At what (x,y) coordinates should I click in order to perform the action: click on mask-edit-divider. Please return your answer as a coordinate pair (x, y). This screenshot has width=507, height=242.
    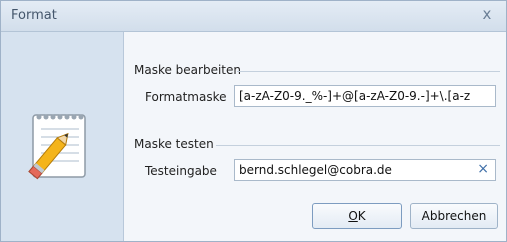
    Looking at the image, I should click on (368, 71).